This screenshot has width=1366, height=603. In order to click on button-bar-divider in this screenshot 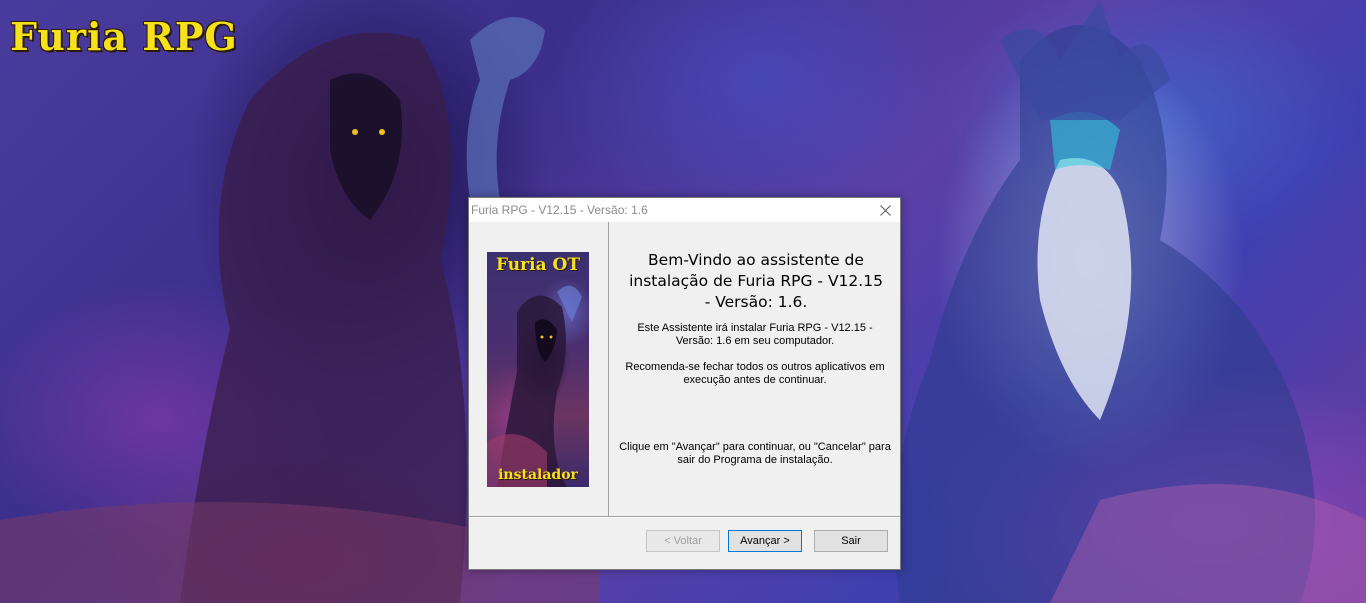, I will do `click(684, 517)`.